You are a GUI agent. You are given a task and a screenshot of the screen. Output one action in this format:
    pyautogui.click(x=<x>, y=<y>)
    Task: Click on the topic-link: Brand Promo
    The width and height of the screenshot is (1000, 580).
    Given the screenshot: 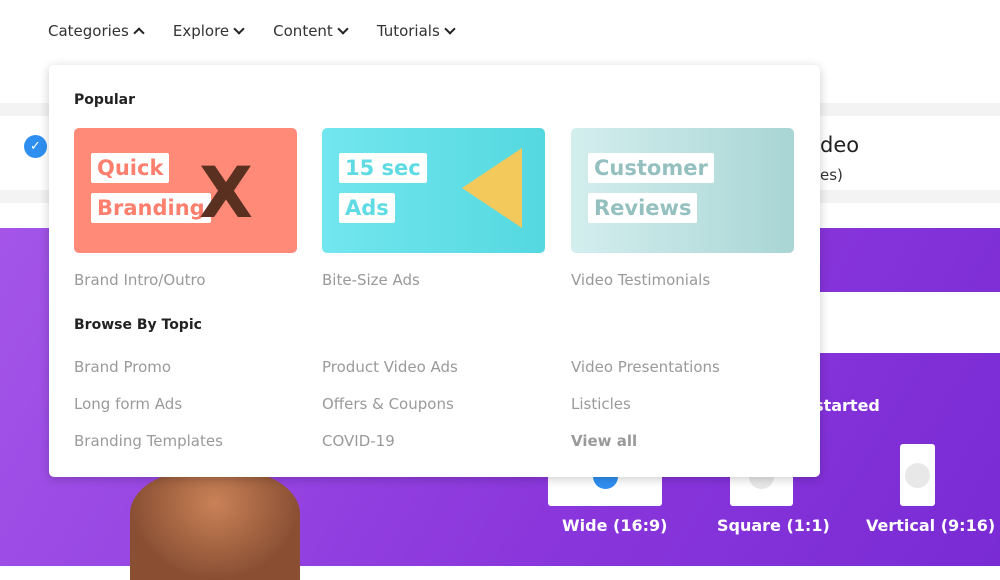 What is the action you would take?
    pyautogui.click(x=122, y=367)
    